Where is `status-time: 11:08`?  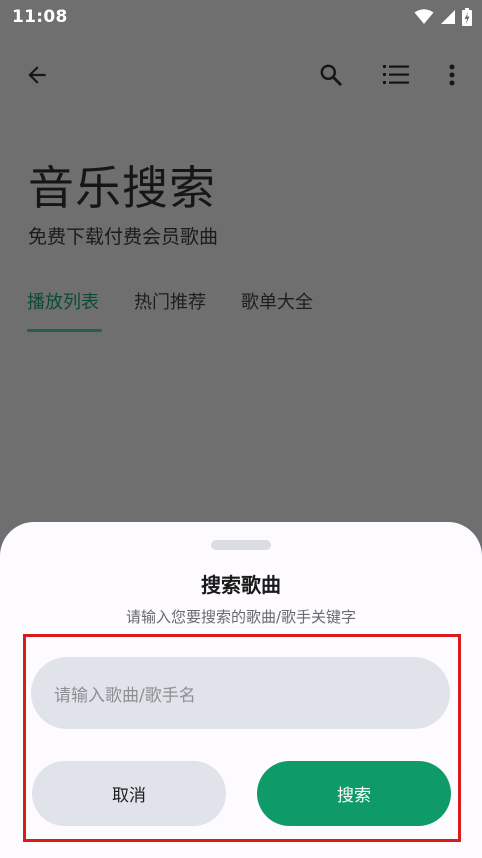 status-time: 11:08 is located at coordinates (40, 17).